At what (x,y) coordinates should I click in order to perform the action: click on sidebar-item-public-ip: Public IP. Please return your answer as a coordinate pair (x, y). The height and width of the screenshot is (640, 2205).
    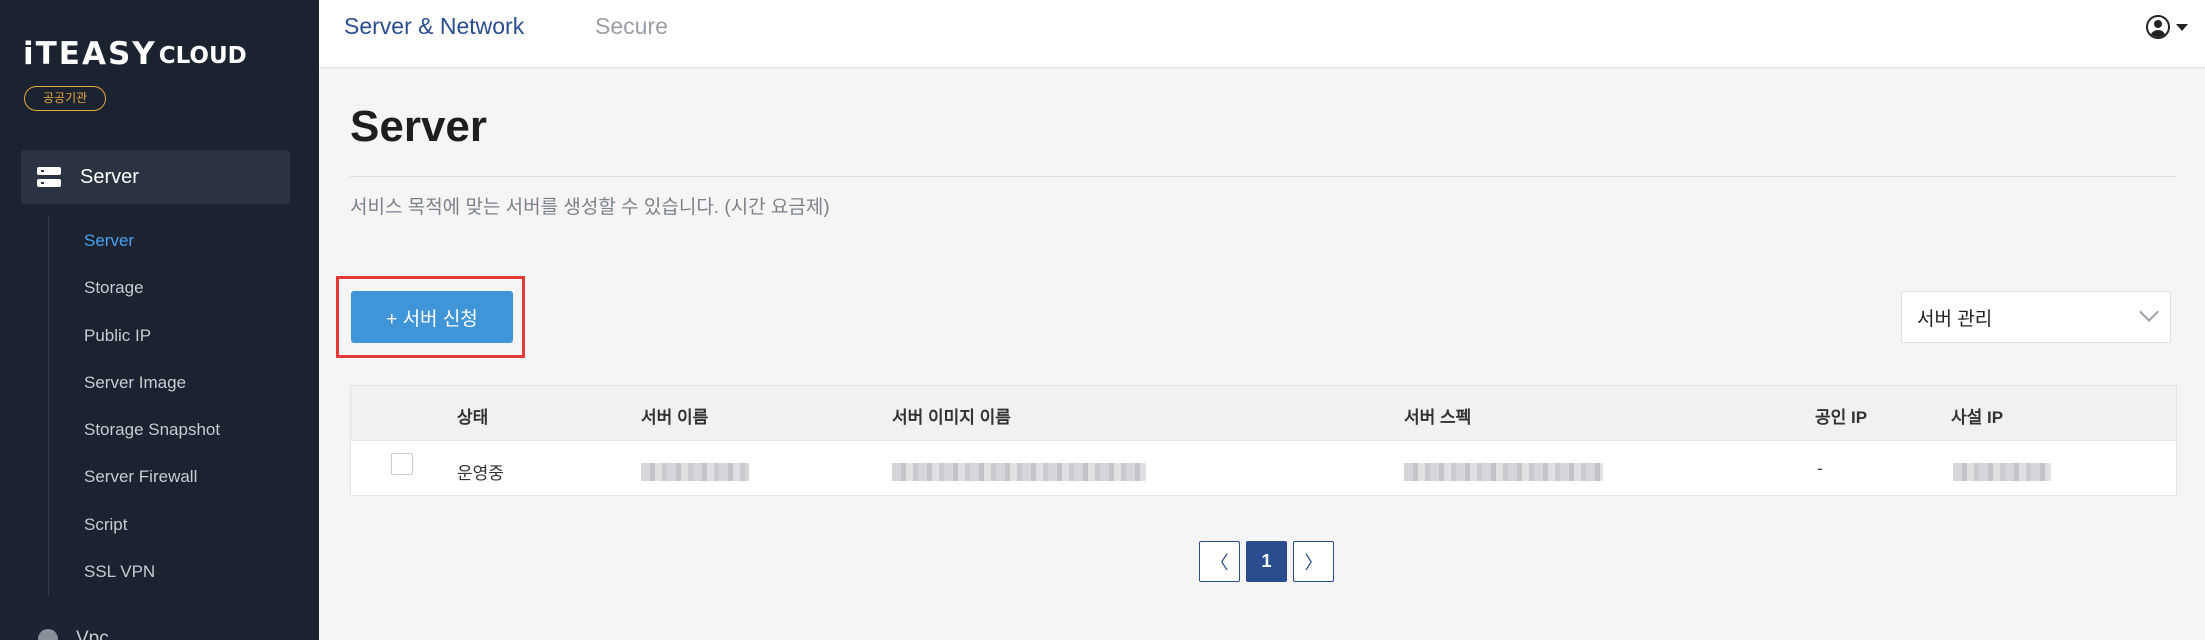
    Looking at the image, I should click on (152, 344).